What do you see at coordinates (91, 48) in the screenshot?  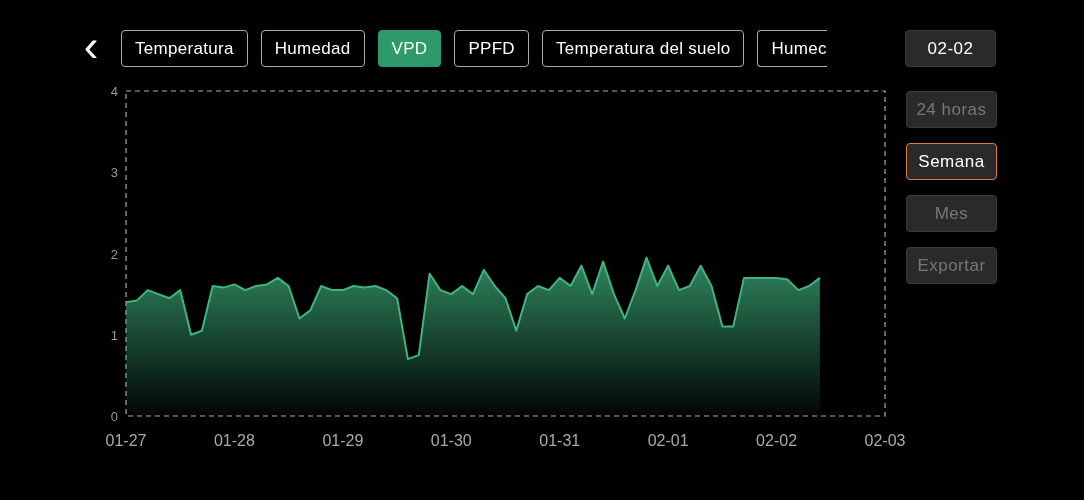 I see `back-button: ‹` at bounding box center [91, 48].